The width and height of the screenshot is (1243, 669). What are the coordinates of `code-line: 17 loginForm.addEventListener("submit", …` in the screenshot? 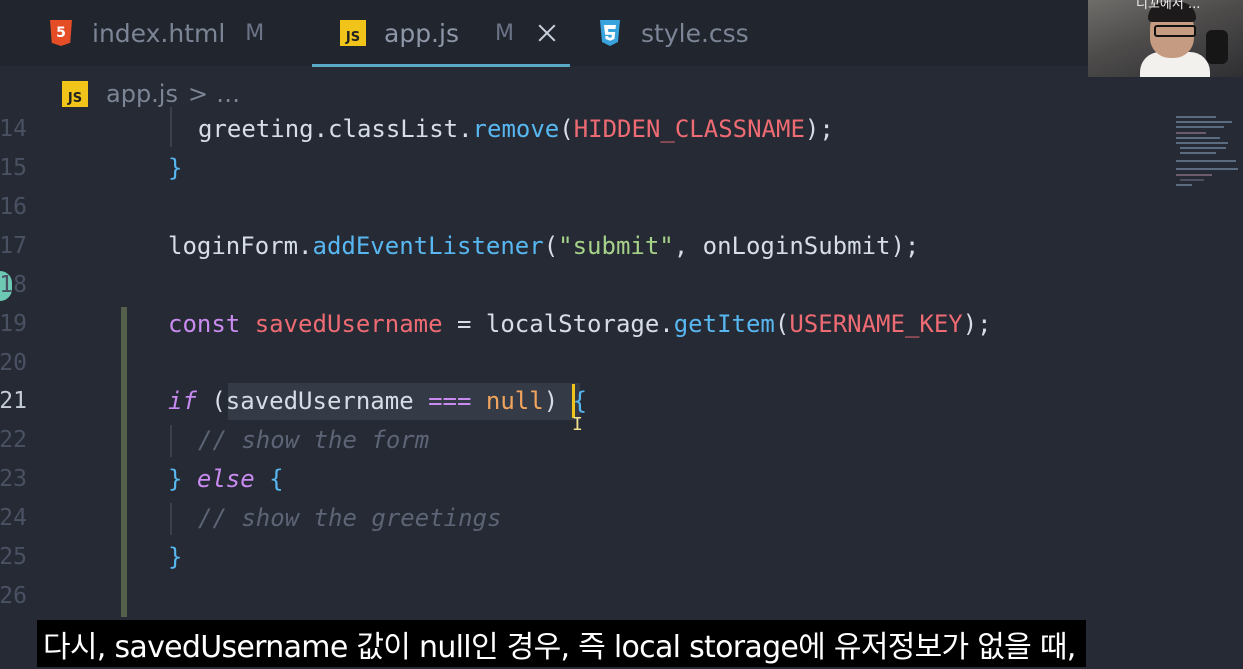 It's located at (580, 246).